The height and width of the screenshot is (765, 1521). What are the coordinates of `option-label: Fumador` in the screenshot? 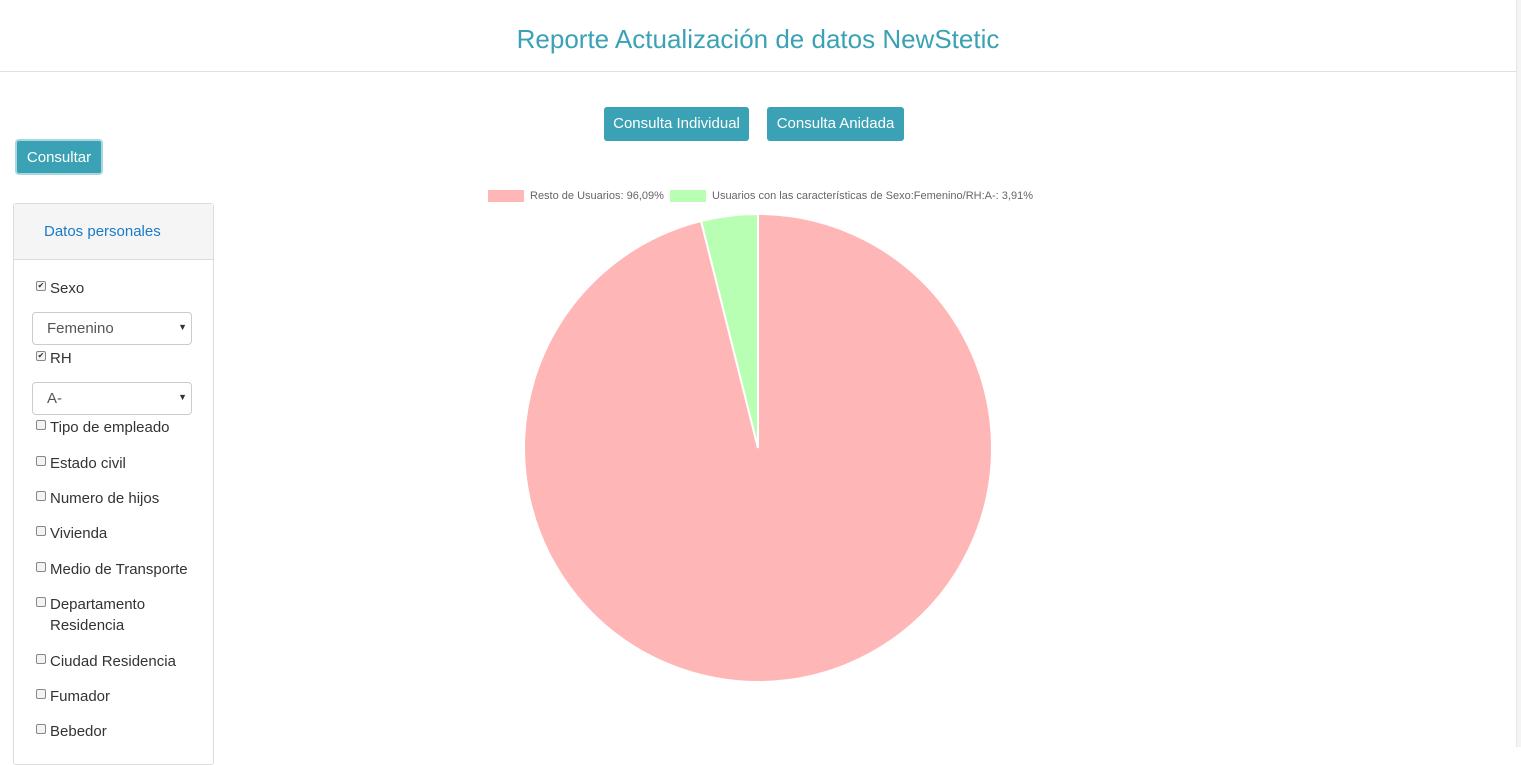 It's located at (80, 696).